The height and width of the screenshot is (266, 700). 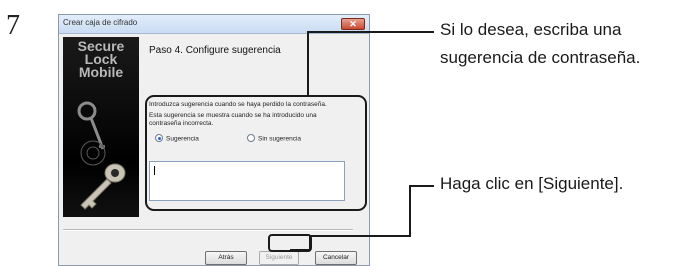 What do you see at coordinates (531, 29) in the screenshot?
I see `callout-hint-line1: Si lo desea, escriba una` at bounding box center [531, 29].